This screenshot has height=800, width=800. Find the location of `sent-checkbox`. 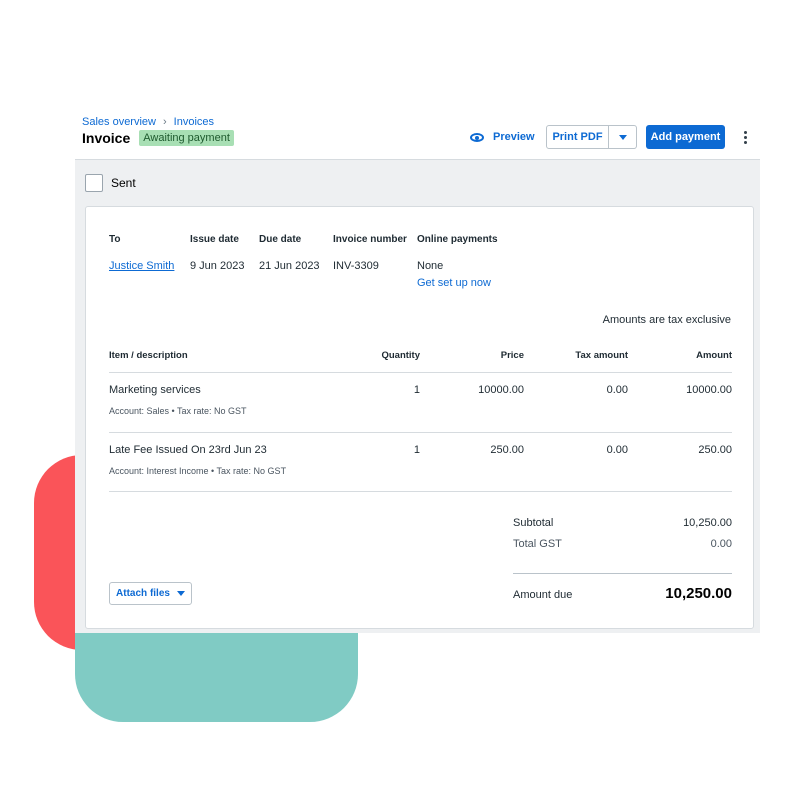

sent-checkbox is located at coordinates (94, 183).